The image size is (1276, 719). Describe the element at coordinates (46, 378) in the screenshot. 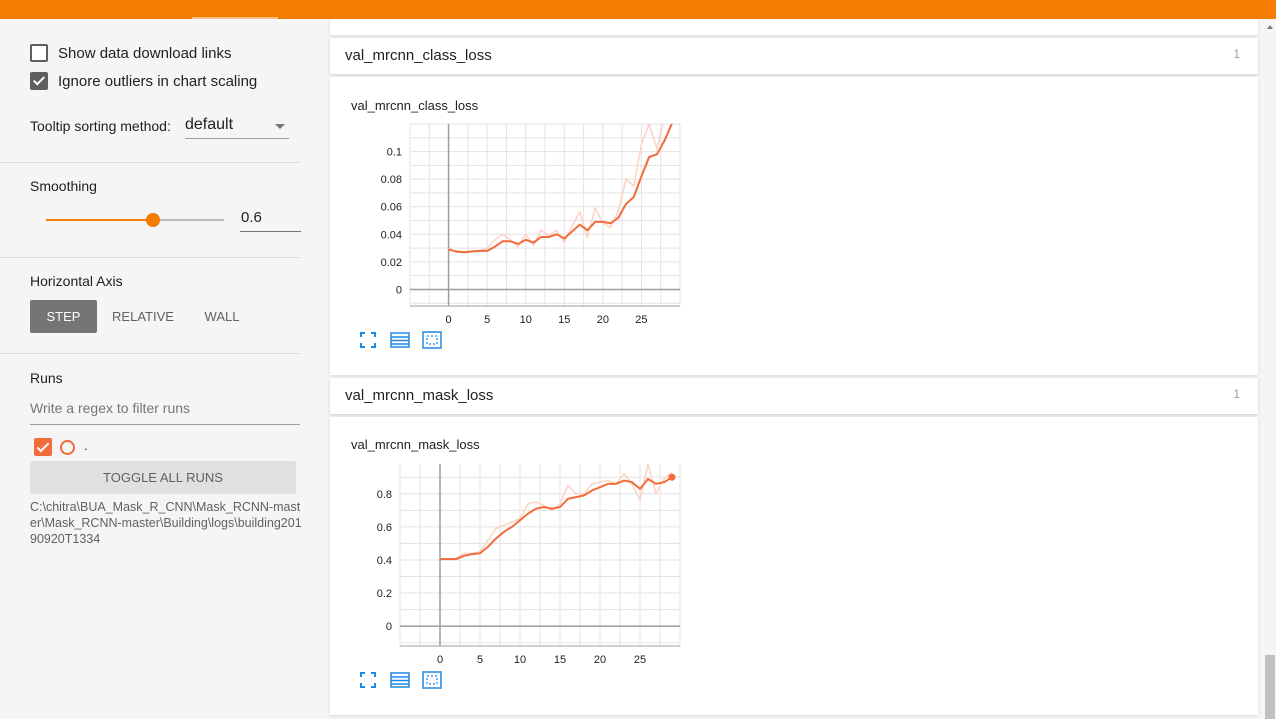

I see `runs-label: Runs` at that location.